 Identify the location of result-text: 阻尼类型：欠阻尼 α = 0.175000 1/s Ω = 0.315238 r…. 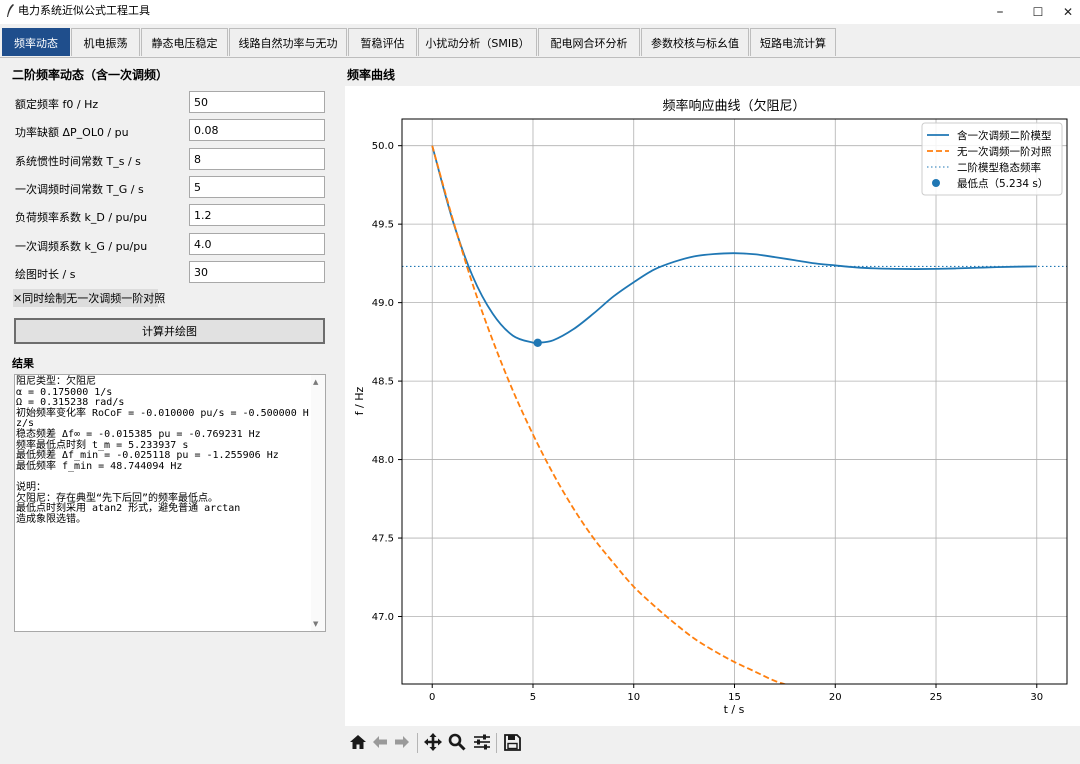
(162, 450).